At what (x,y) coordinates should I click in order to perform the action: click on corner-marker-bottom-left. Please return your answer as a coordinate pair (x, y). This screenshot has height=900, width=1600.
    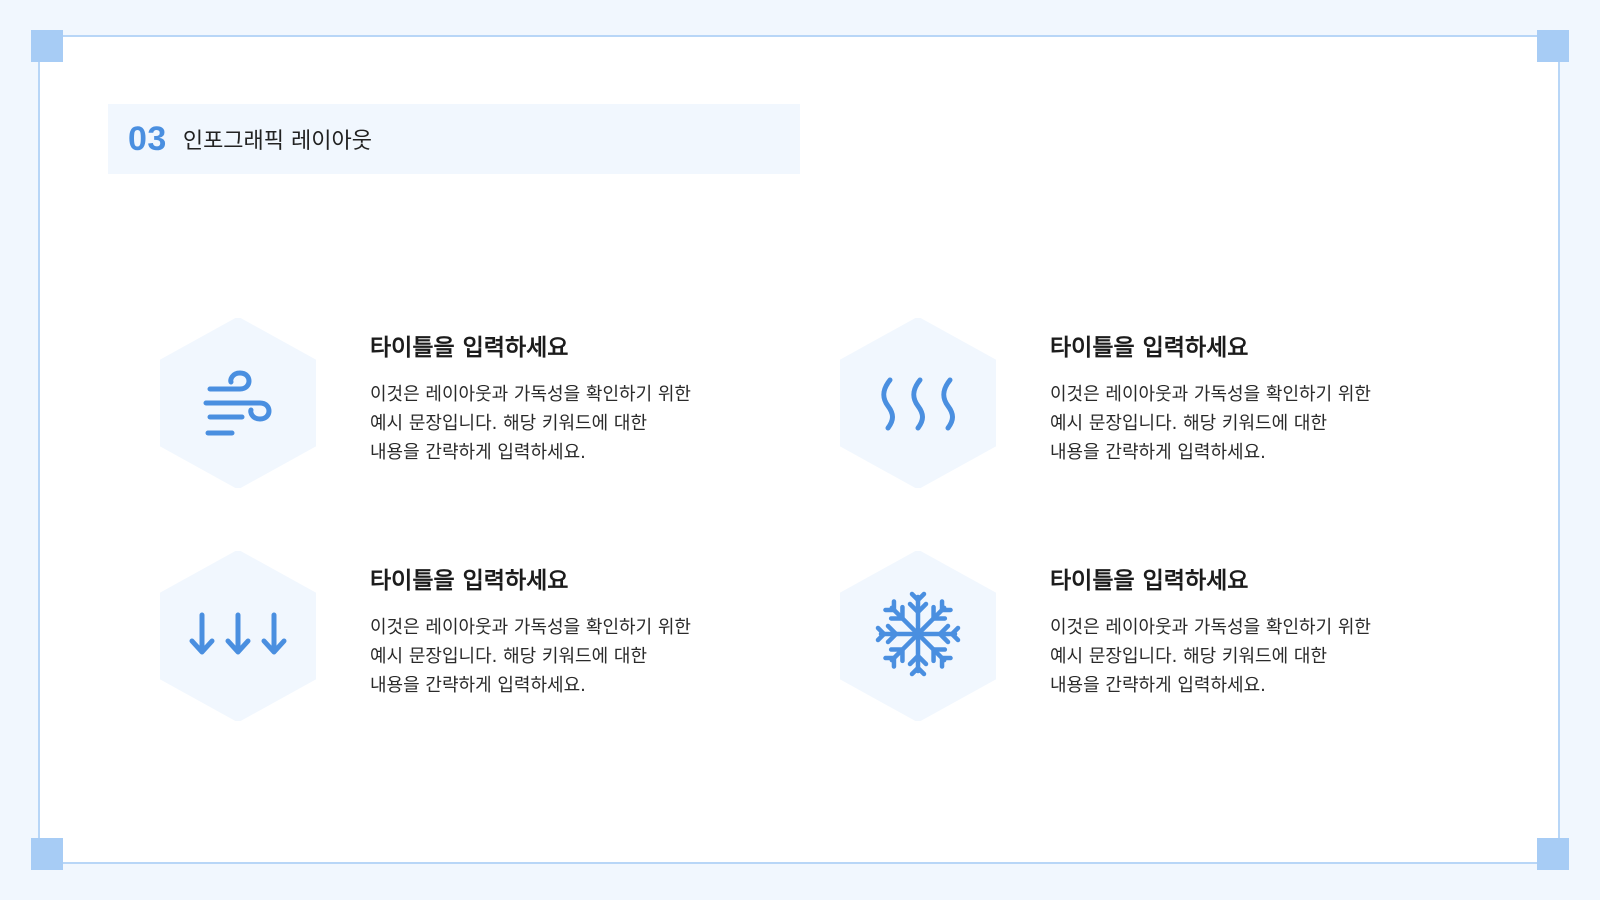
    Looking at the image, I should click on (47, 854).